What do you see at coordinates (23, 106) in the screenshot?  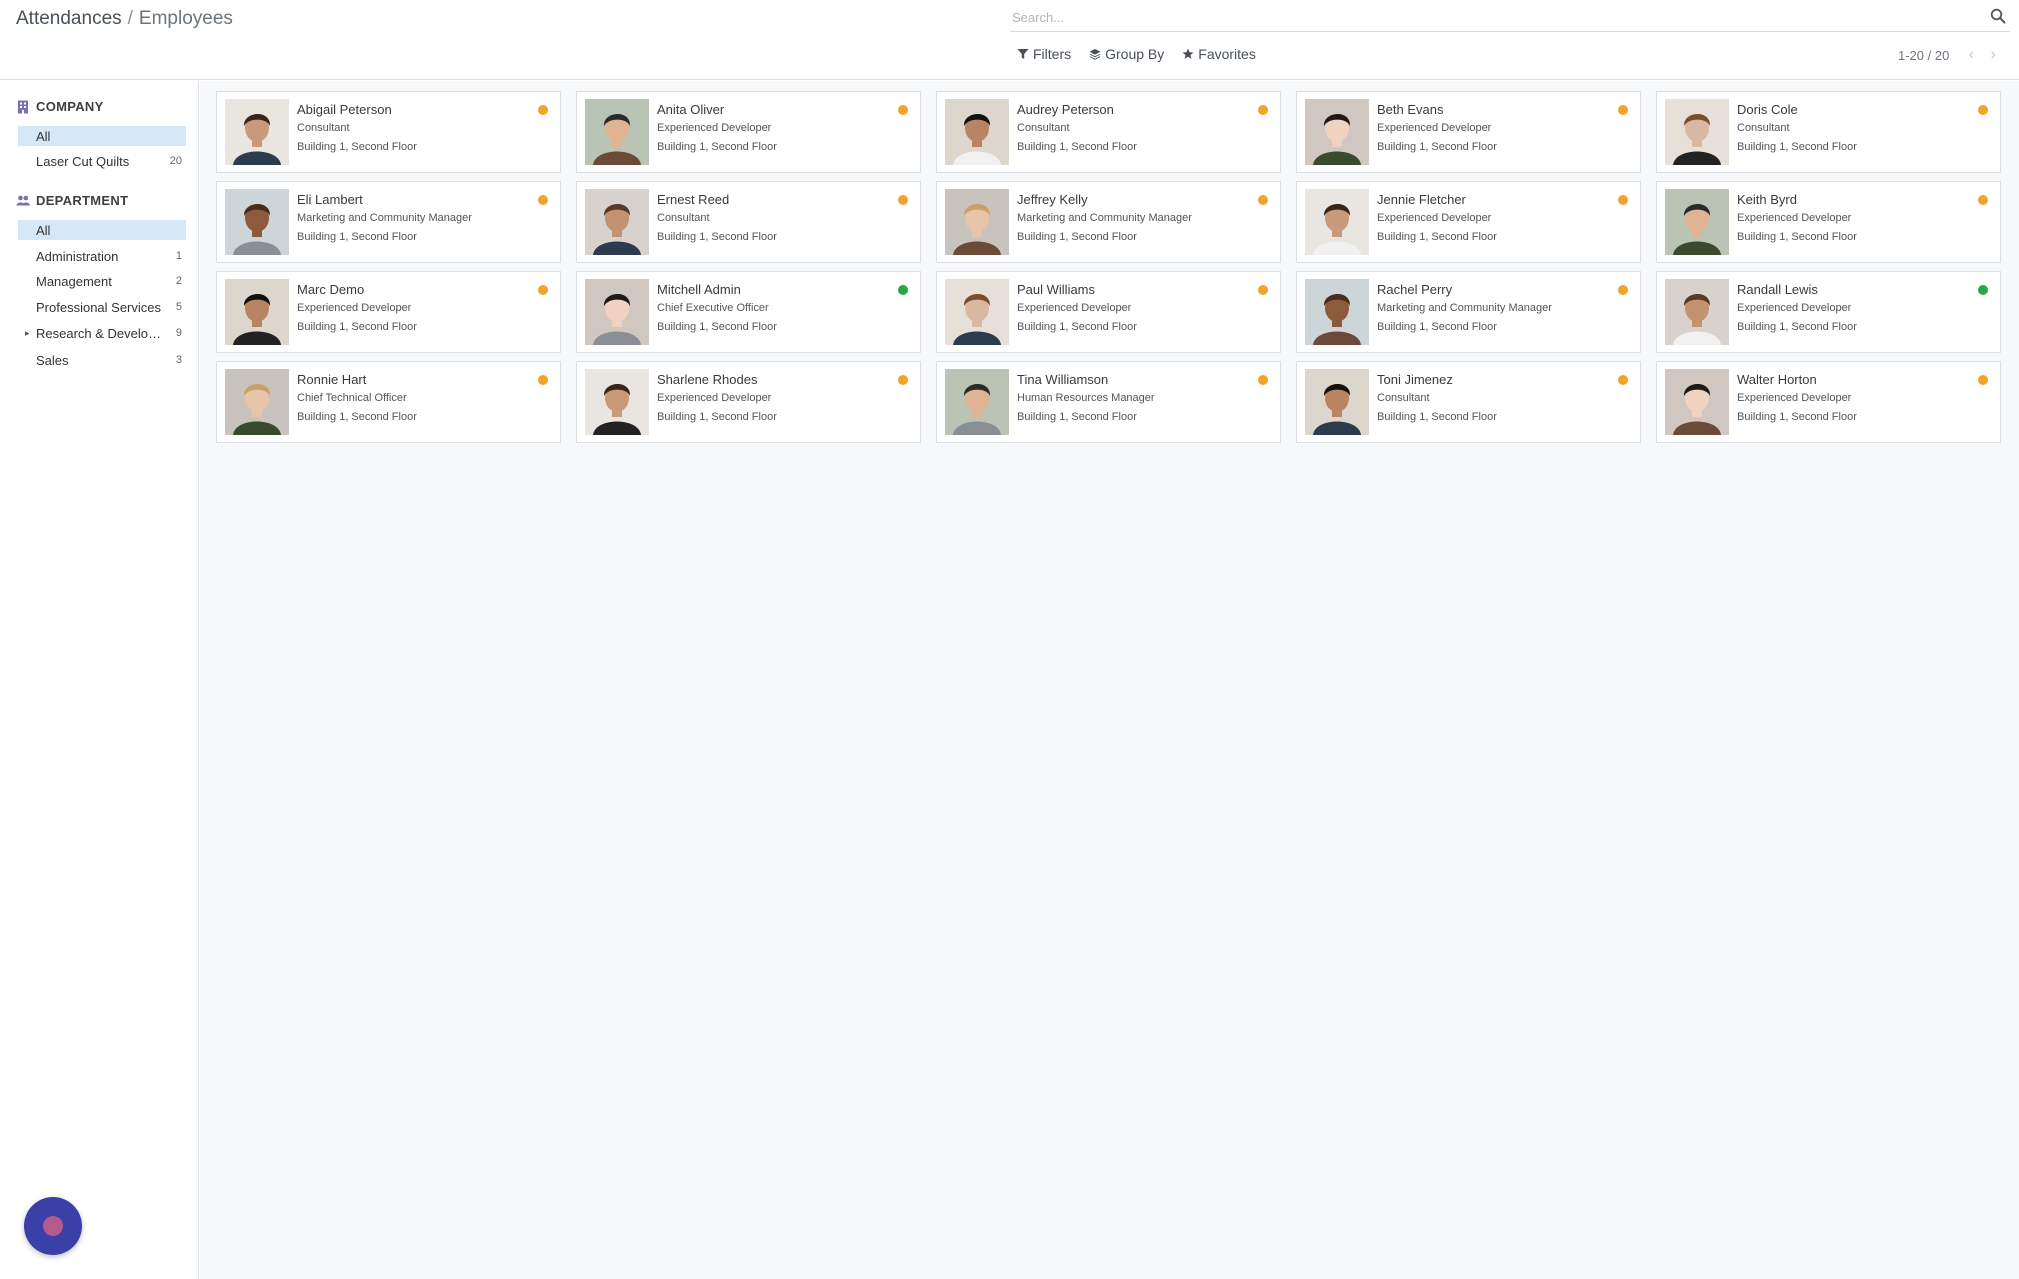 I see `building-icon` at bounding box center [23, 106].